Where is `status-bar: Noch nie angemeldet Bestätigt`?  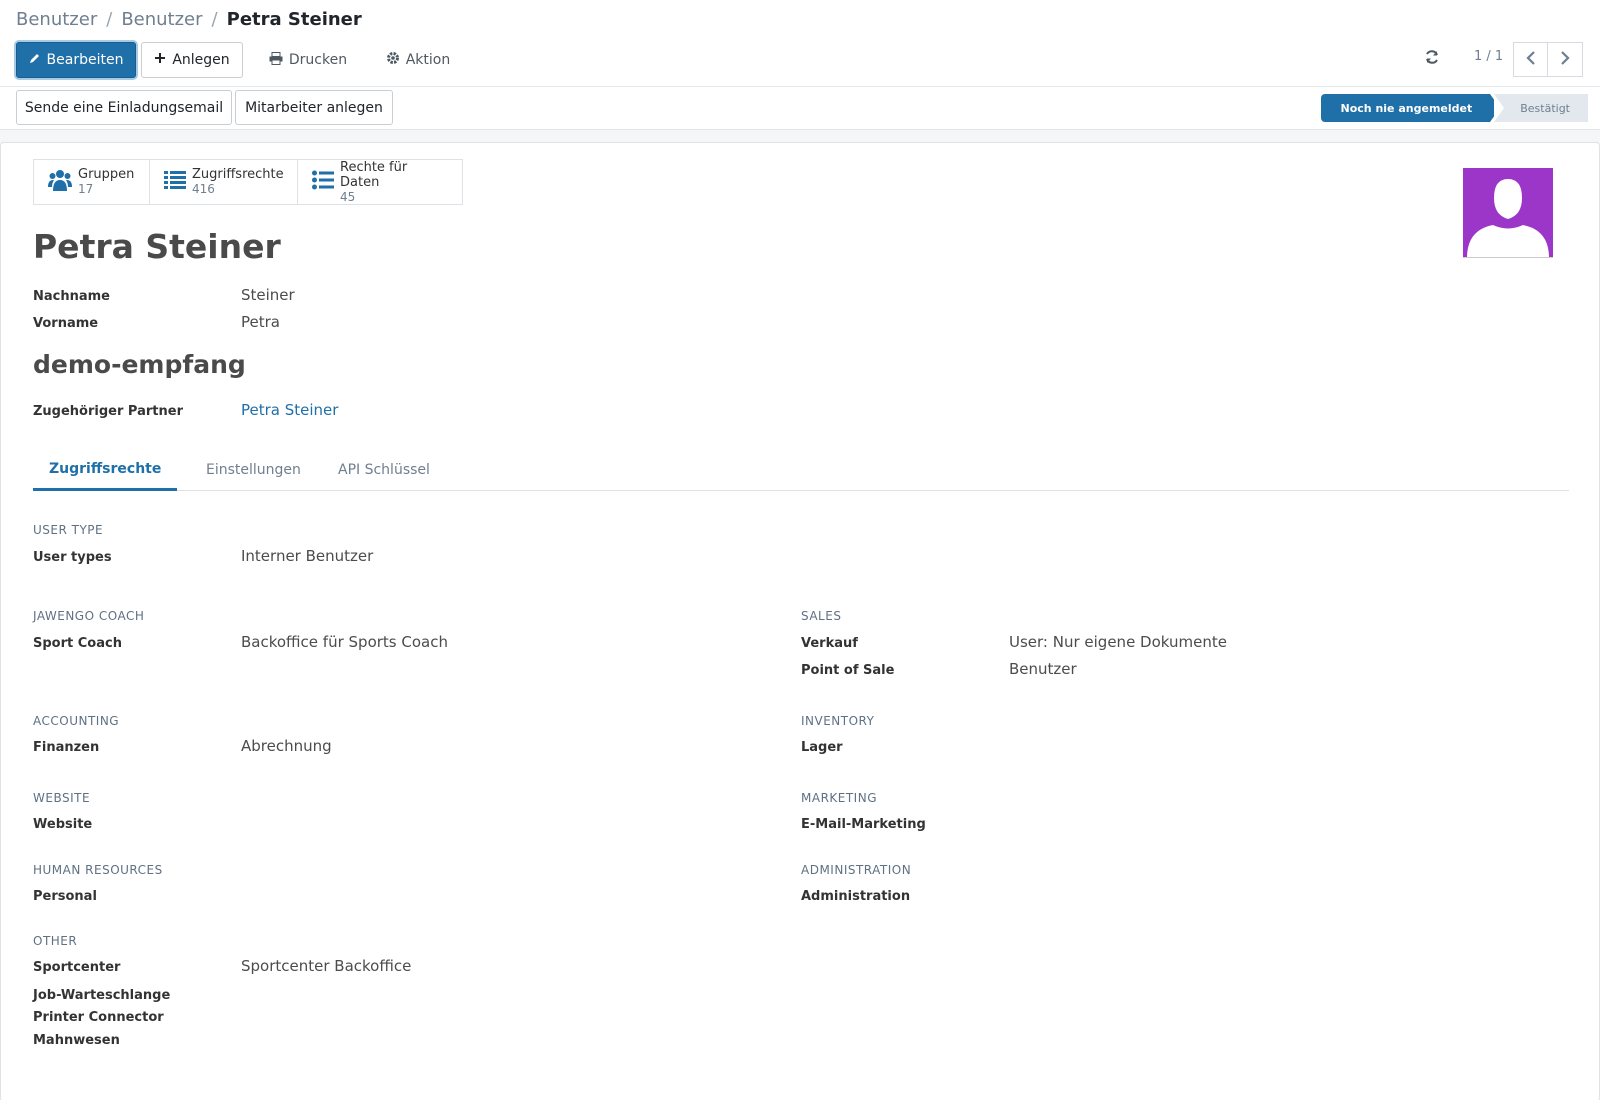
status-bar: Noch nie angemeldet Bestätigt is located at coordinates (1454, 108).